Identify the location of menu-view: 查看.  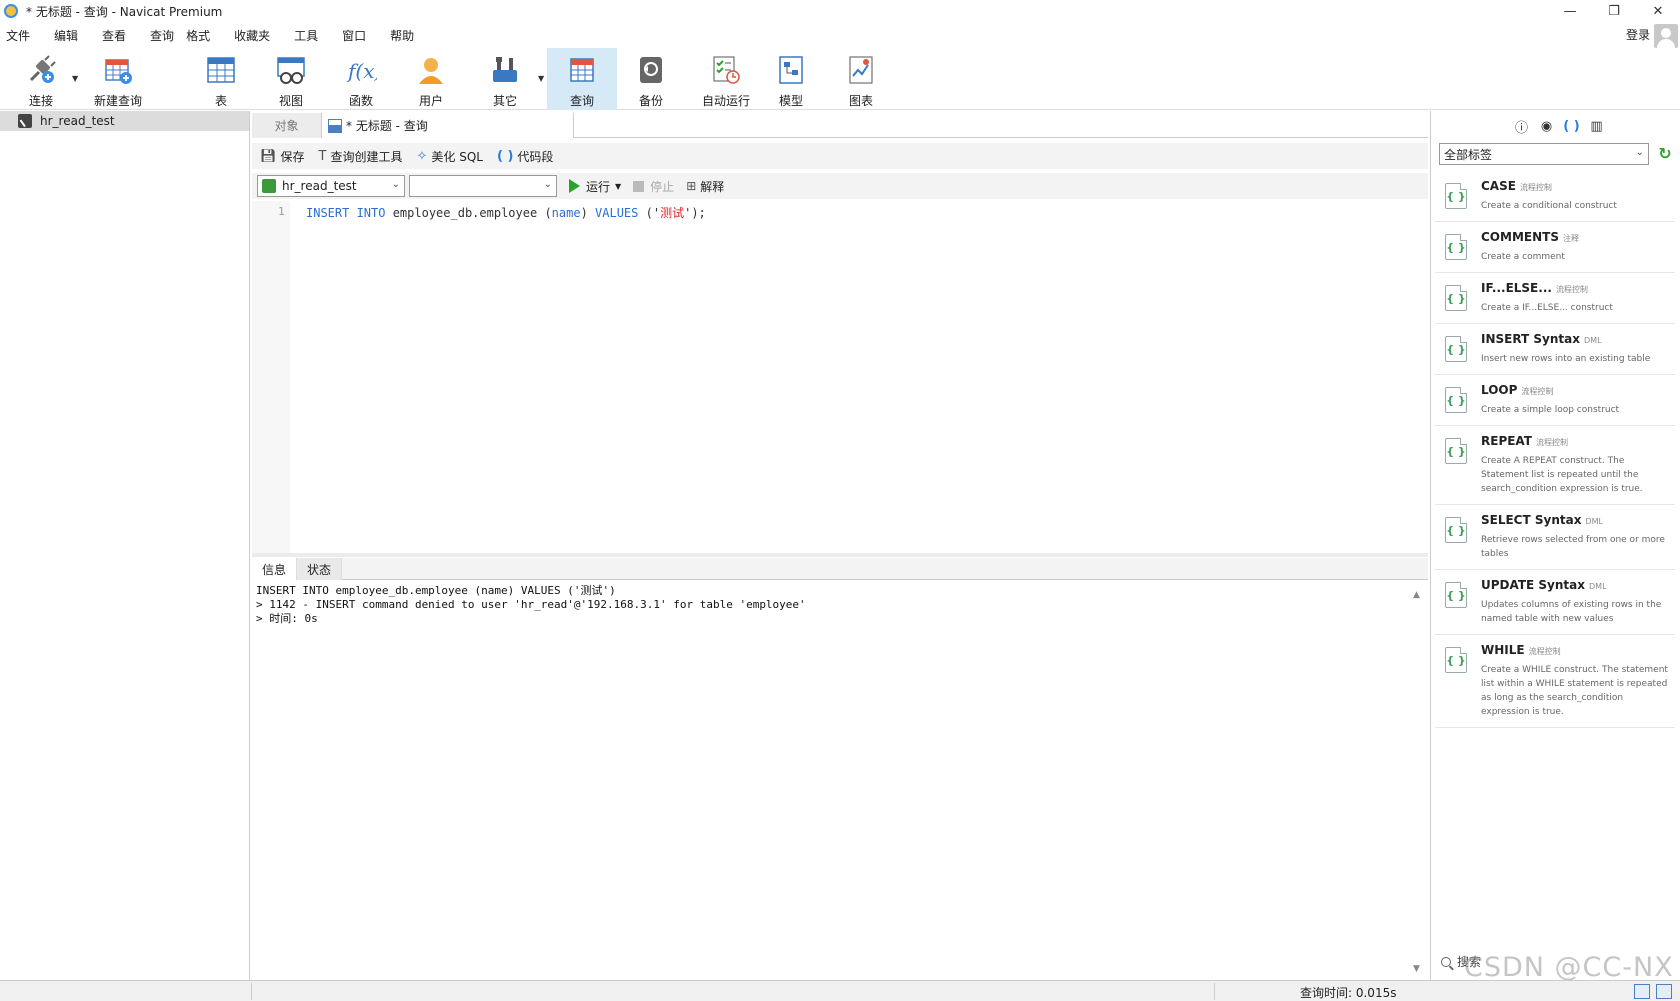
(114, 35).